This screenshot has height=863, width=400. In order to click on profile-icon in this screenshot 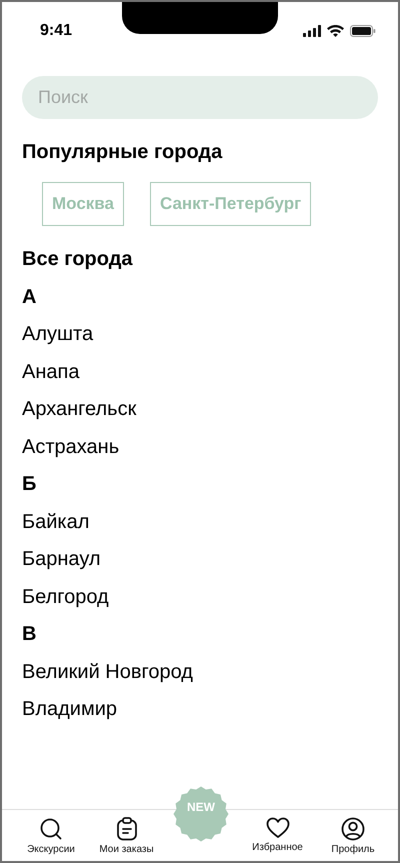, I will do `click(353, 829)`.